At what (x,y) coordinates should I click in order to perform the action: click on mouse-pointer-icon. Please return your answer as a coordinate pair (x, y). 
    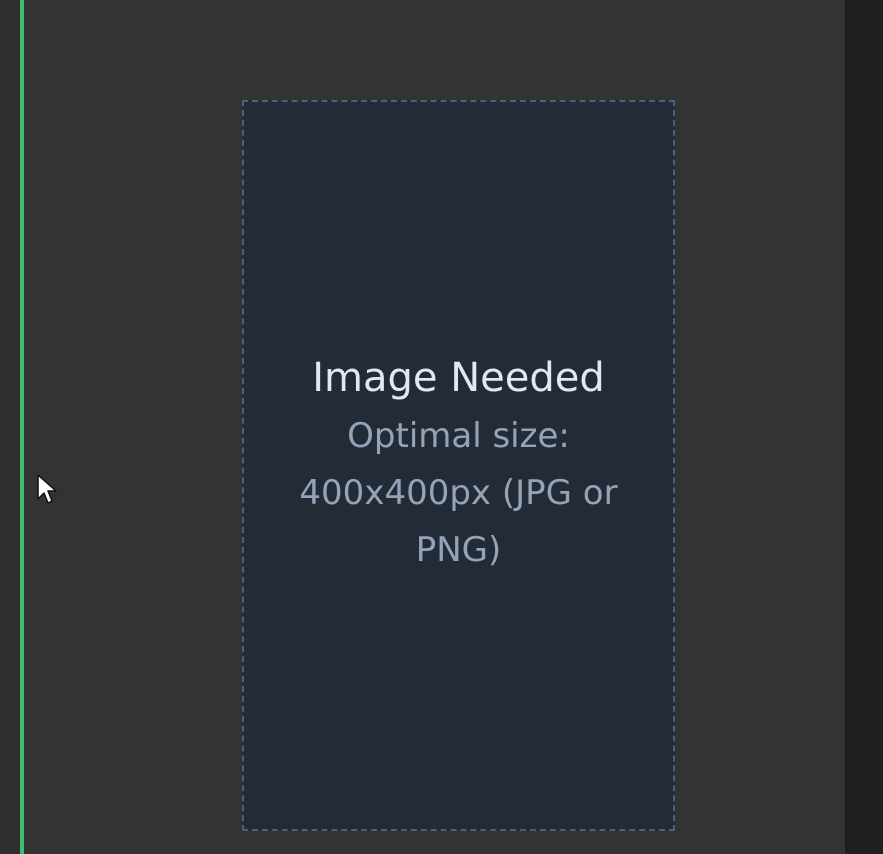
    Looking at the image, I should click on (47, 489).